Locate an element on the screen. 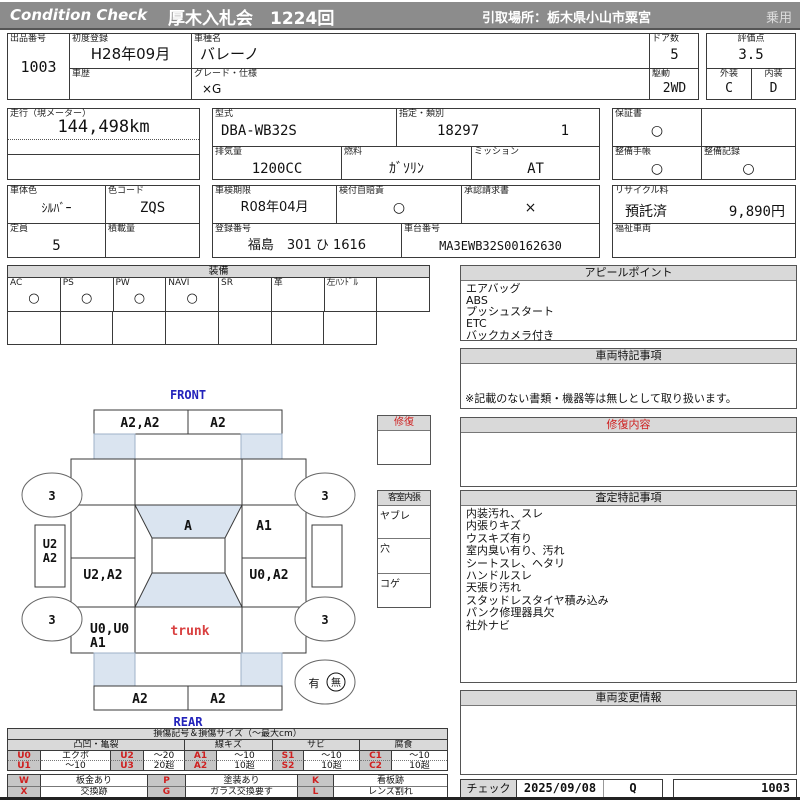 The width and height of the screenshot is (800, 800). legend-code: U1 is located at coordinates (24, 765).